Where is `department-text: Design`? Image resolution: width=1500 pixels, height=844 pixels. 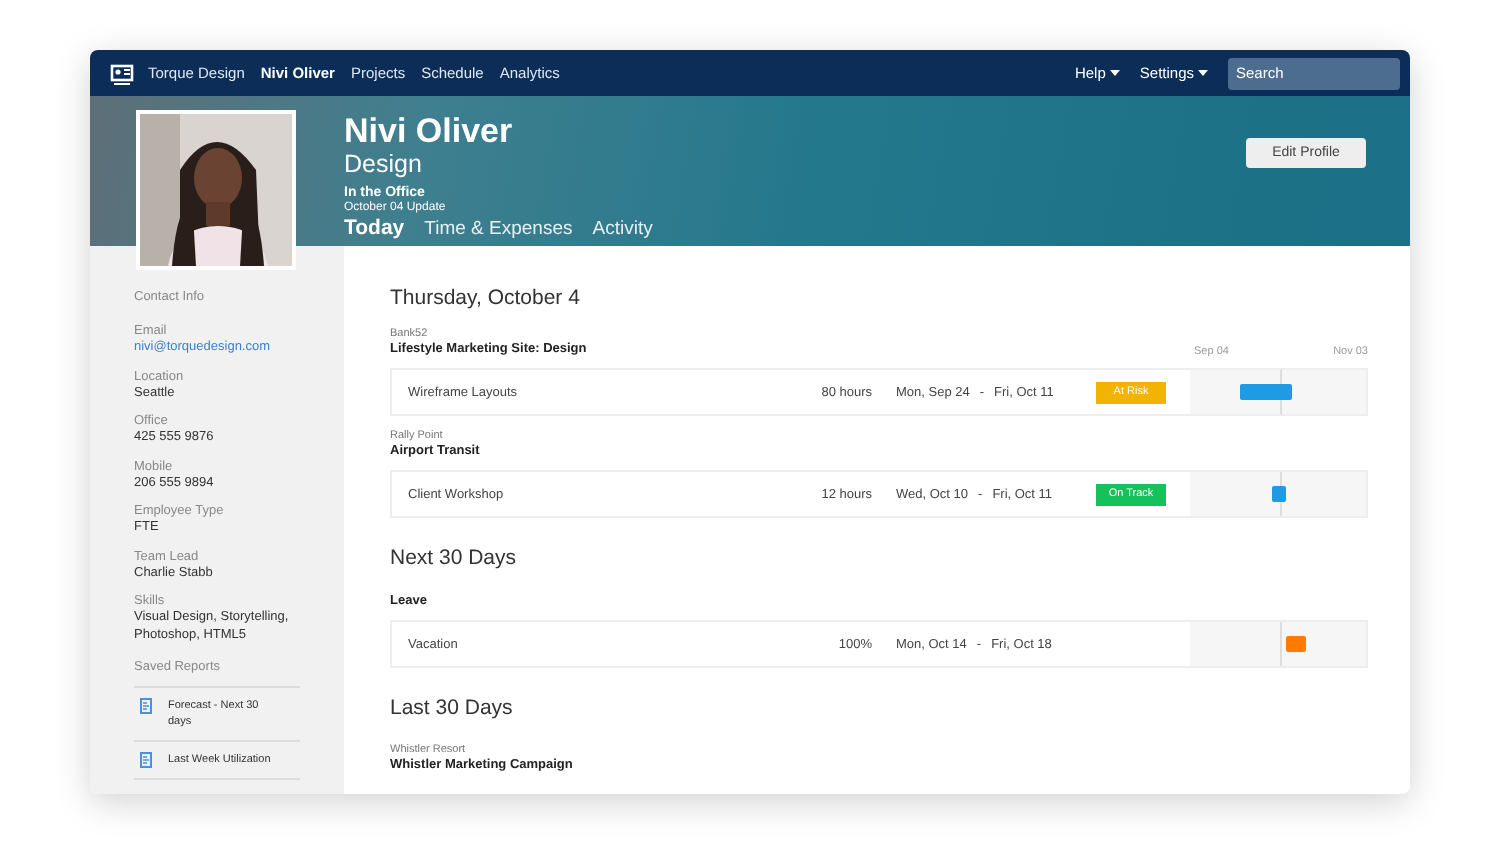 department-text: Design is located at coordinates (384, 164).